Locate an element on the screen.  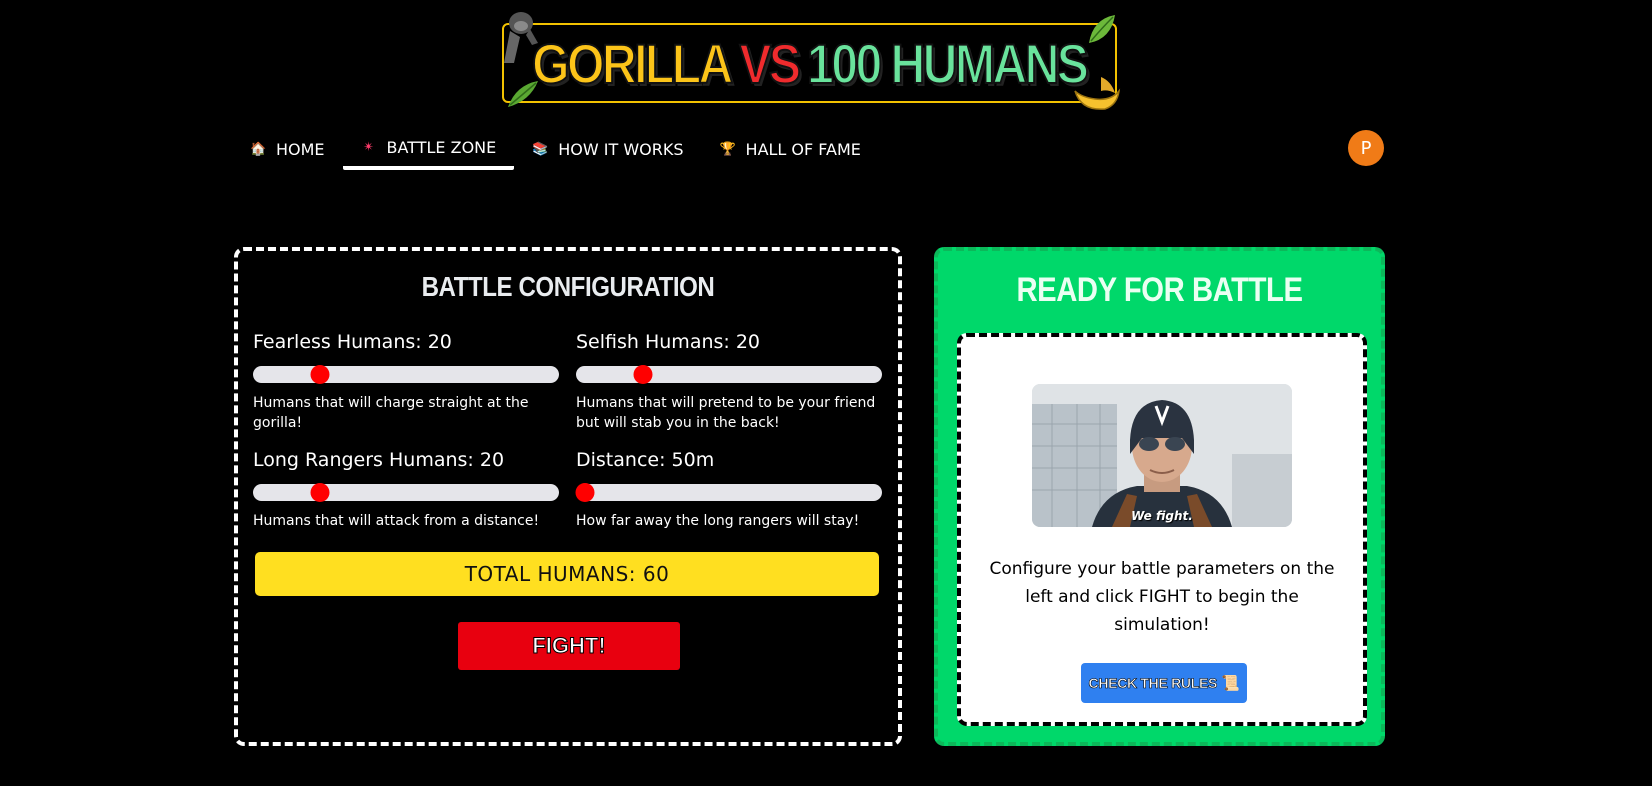
nav-item-label: HALL OF FAME is located at coordinates (803, 149).